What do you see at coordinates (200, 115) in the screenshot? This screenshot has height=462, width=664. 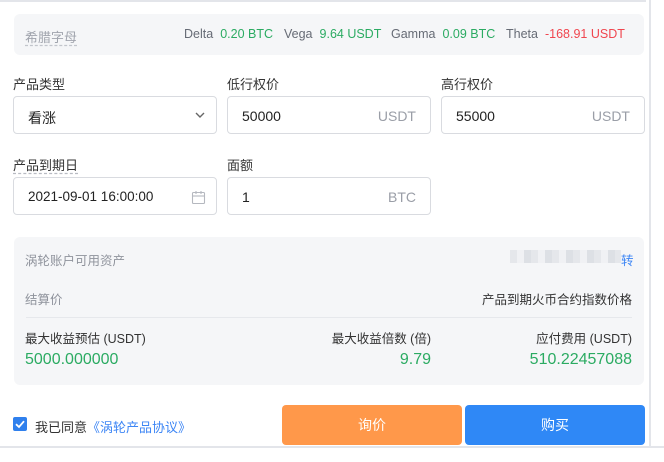 I see `chevron-down-icon` at bounding box center [200, 115].